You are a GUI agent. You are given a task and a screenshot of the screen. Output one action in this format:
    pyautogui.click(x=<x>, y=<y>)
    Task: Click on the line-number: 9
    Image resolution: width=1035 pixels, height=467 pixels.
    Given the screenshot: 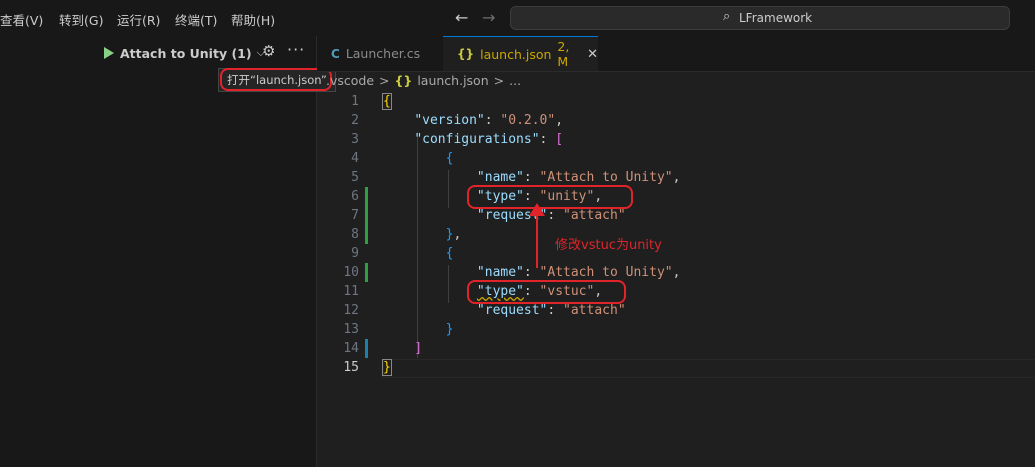 What is the action you would take?
    pyautogui.click(x=355, y=253)
    